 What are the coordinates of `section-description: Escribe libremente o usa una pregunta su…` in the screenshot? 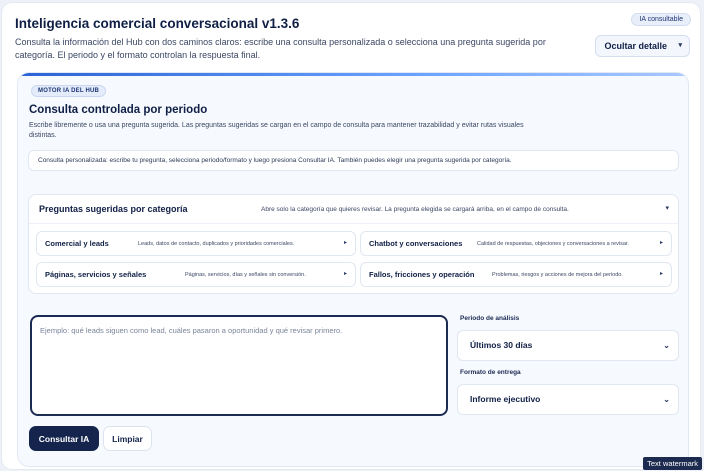 It's located at (276, 130).